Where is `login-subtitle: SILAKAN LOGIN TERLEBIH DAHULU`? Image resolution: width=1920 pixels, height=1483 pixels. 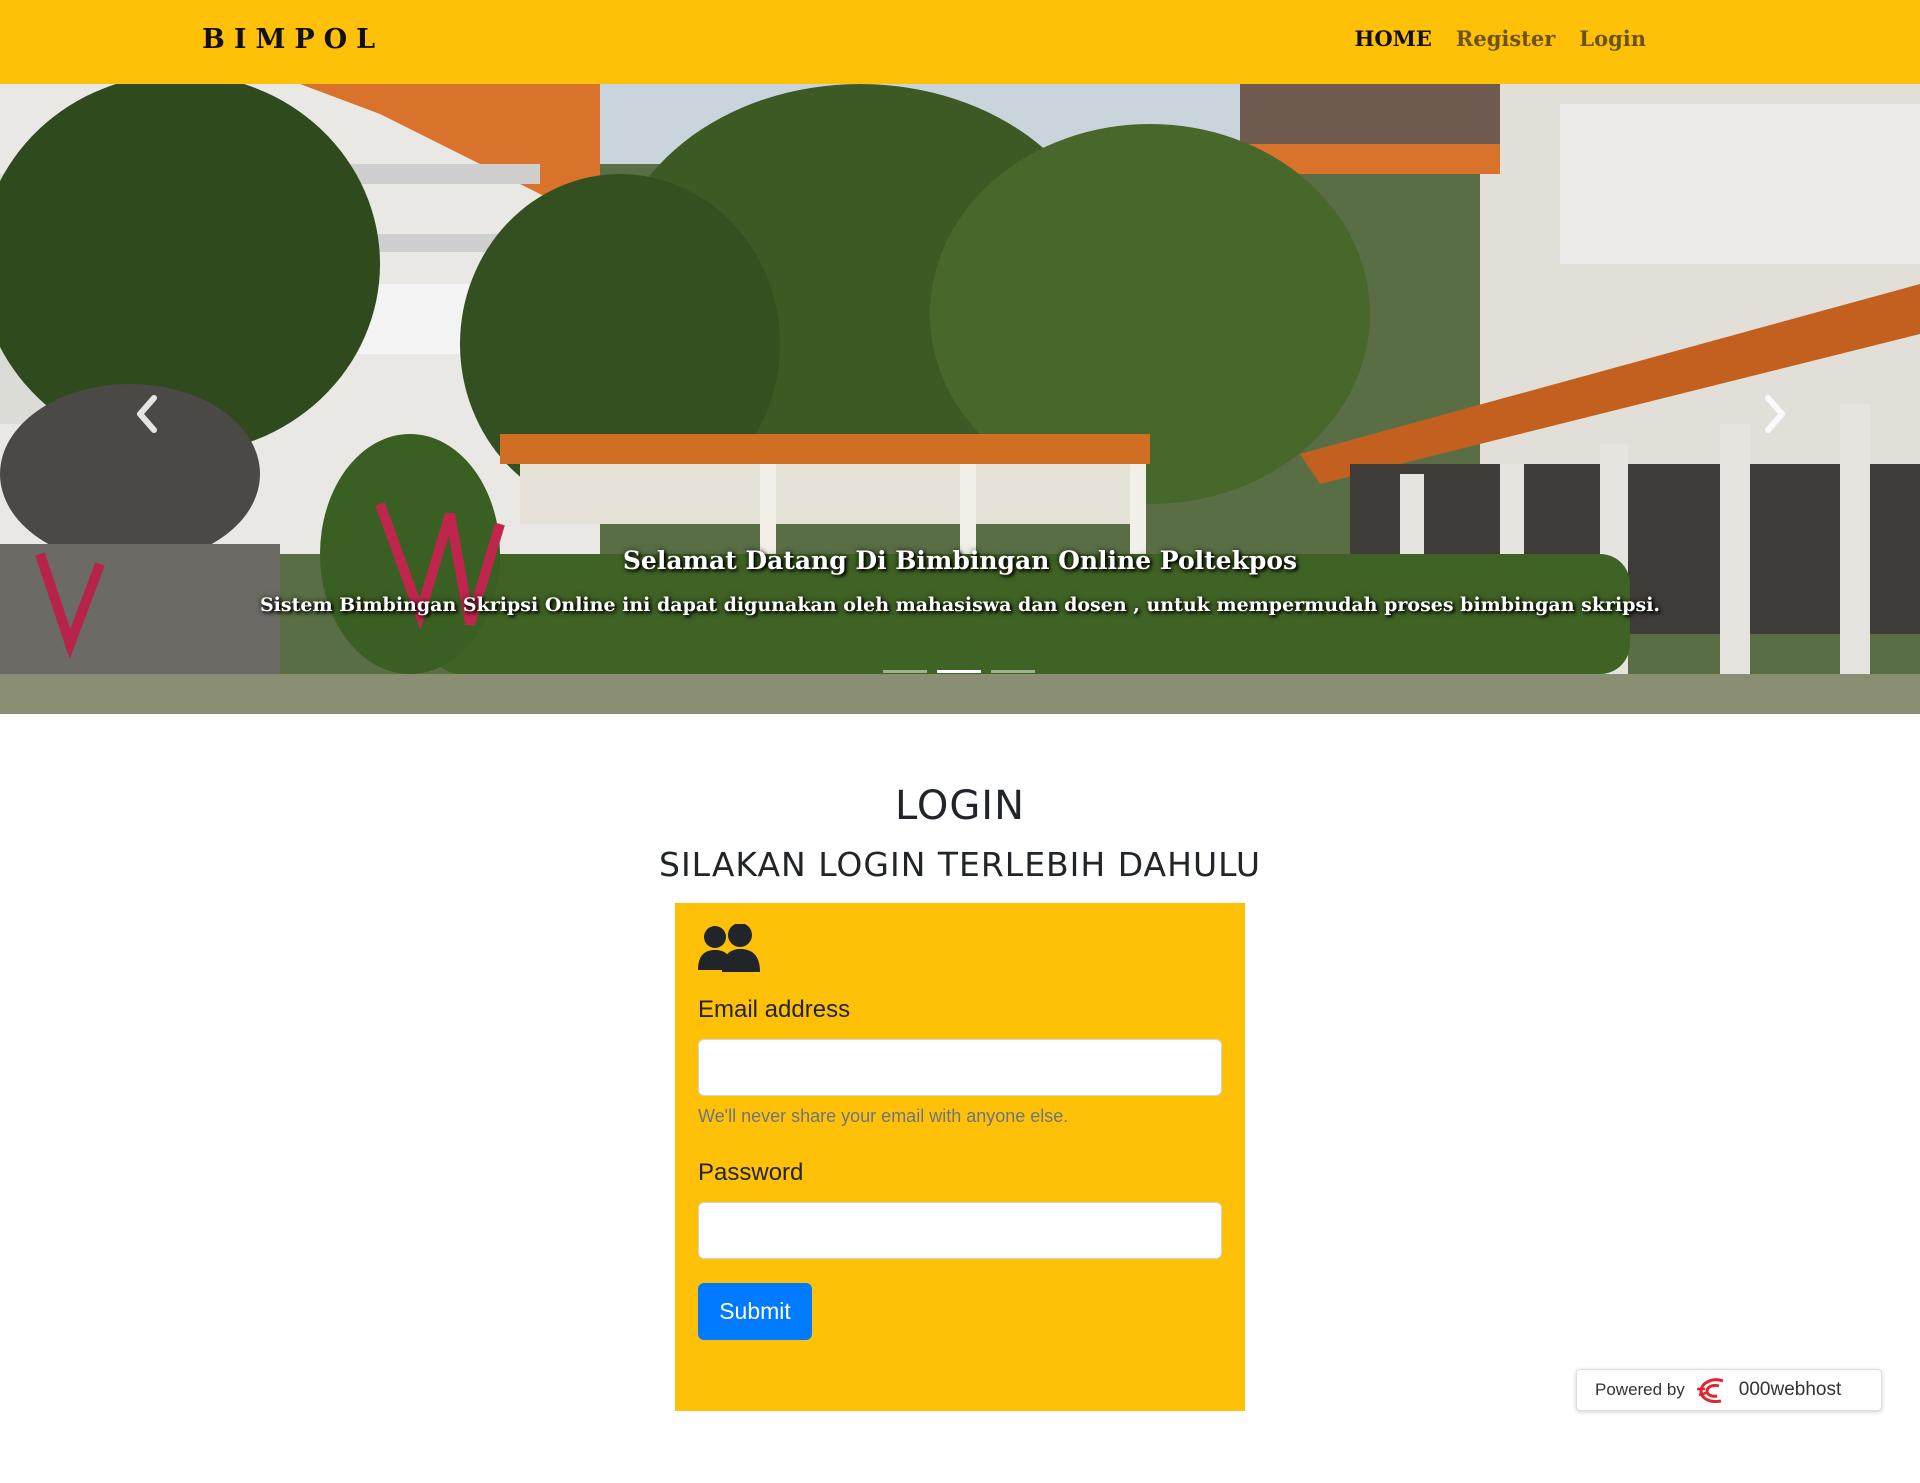
login-subtitle: SILAKAN LOGIN TERLEBIH DAHULU is located at coordinates (960, 864).